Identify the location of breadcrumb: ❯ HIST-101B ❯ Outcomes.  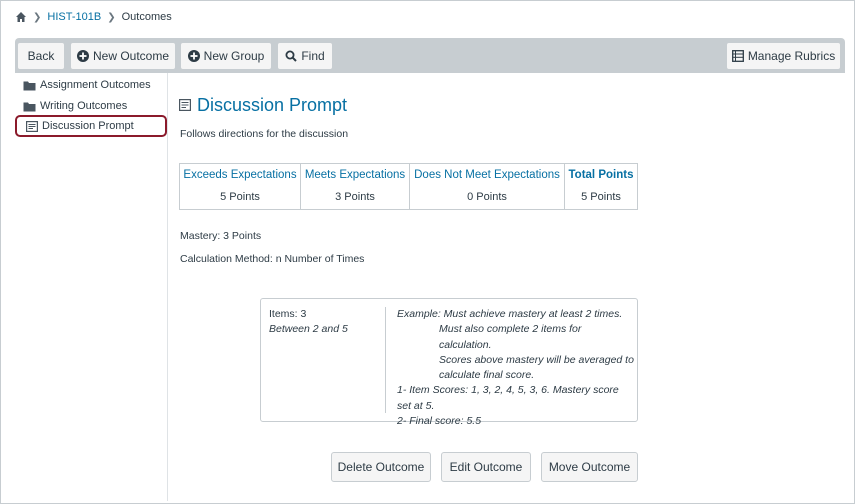
(93, 17).